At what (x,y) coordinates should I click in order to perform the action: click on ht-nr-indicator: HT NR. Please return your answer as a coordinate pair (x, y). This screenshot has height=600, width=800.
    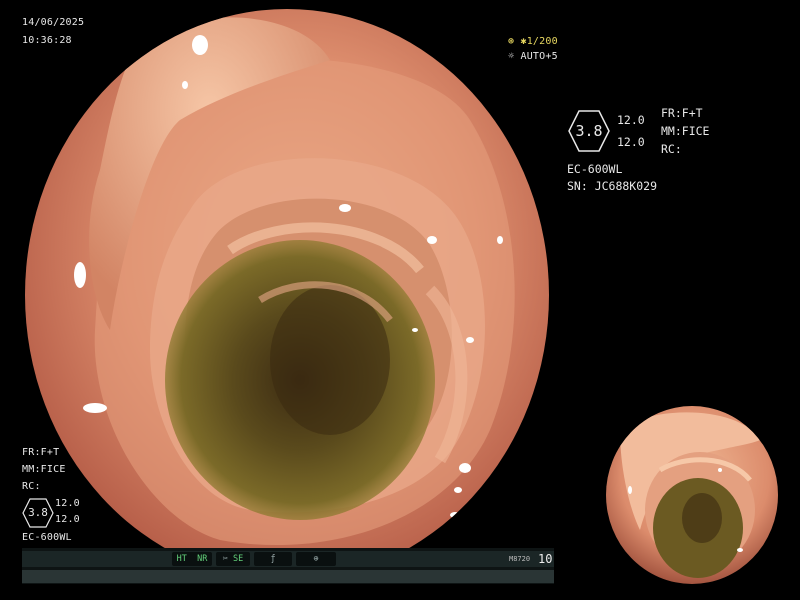
    Looking at the image, I should click on (192, 559).